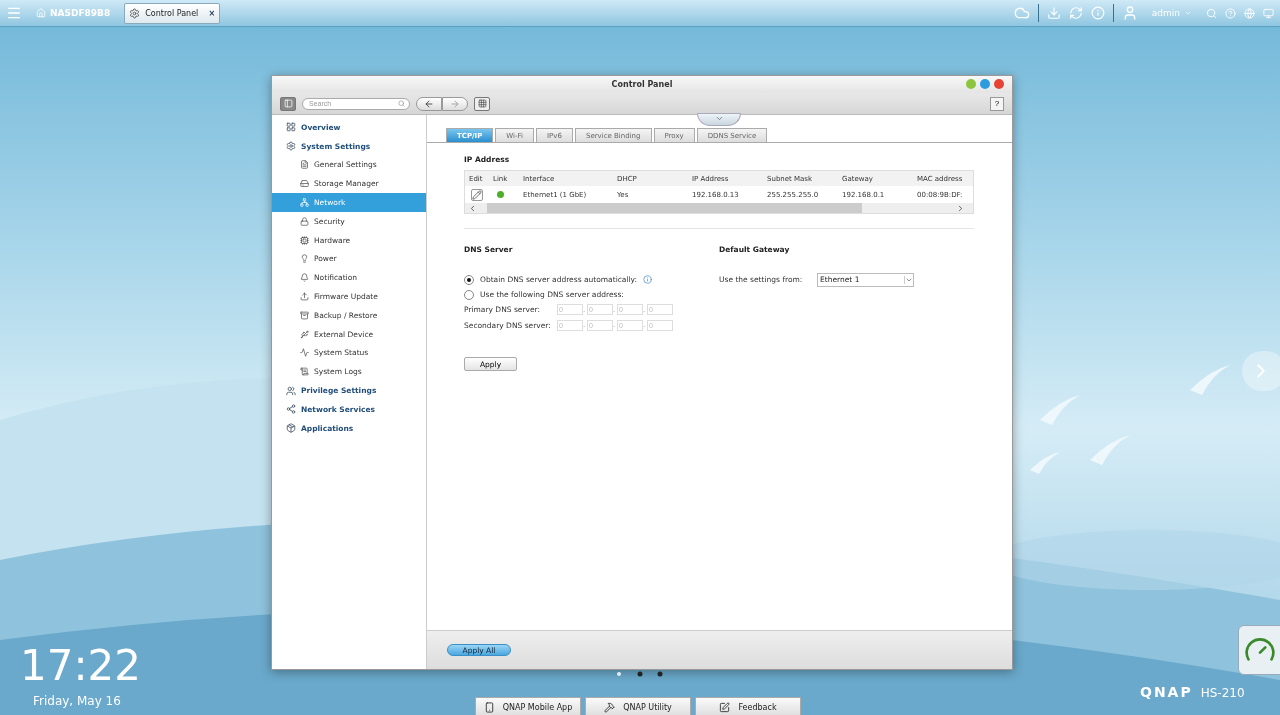 The height and width of the screenshot is (715, 1280). Describe the element at coordinates (1249, 13) in the screenshot. I see `globe-icon` at that location.